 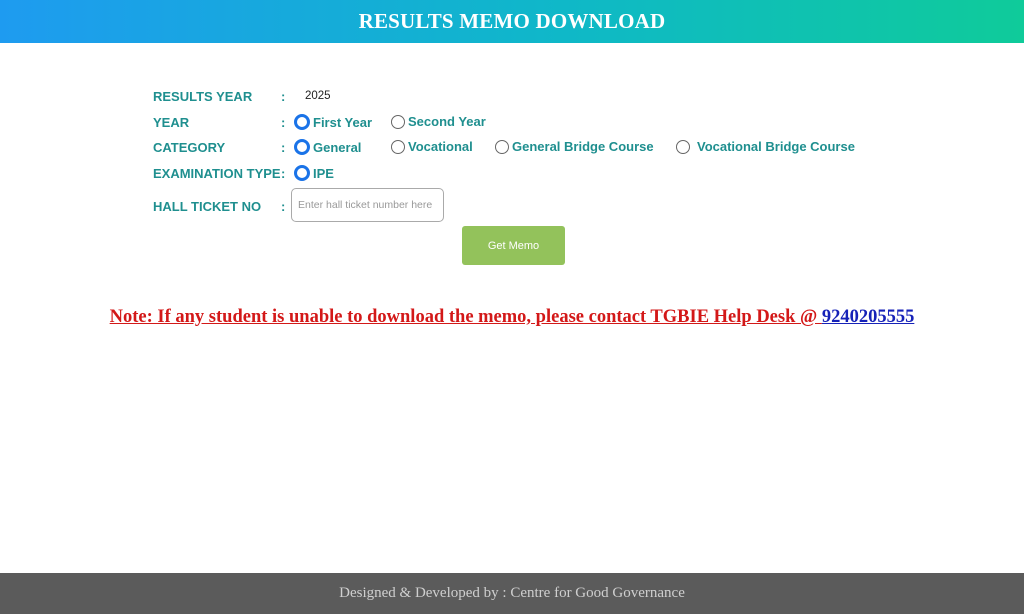 I want to click on year-colon: :, so click(x=283, y=122).